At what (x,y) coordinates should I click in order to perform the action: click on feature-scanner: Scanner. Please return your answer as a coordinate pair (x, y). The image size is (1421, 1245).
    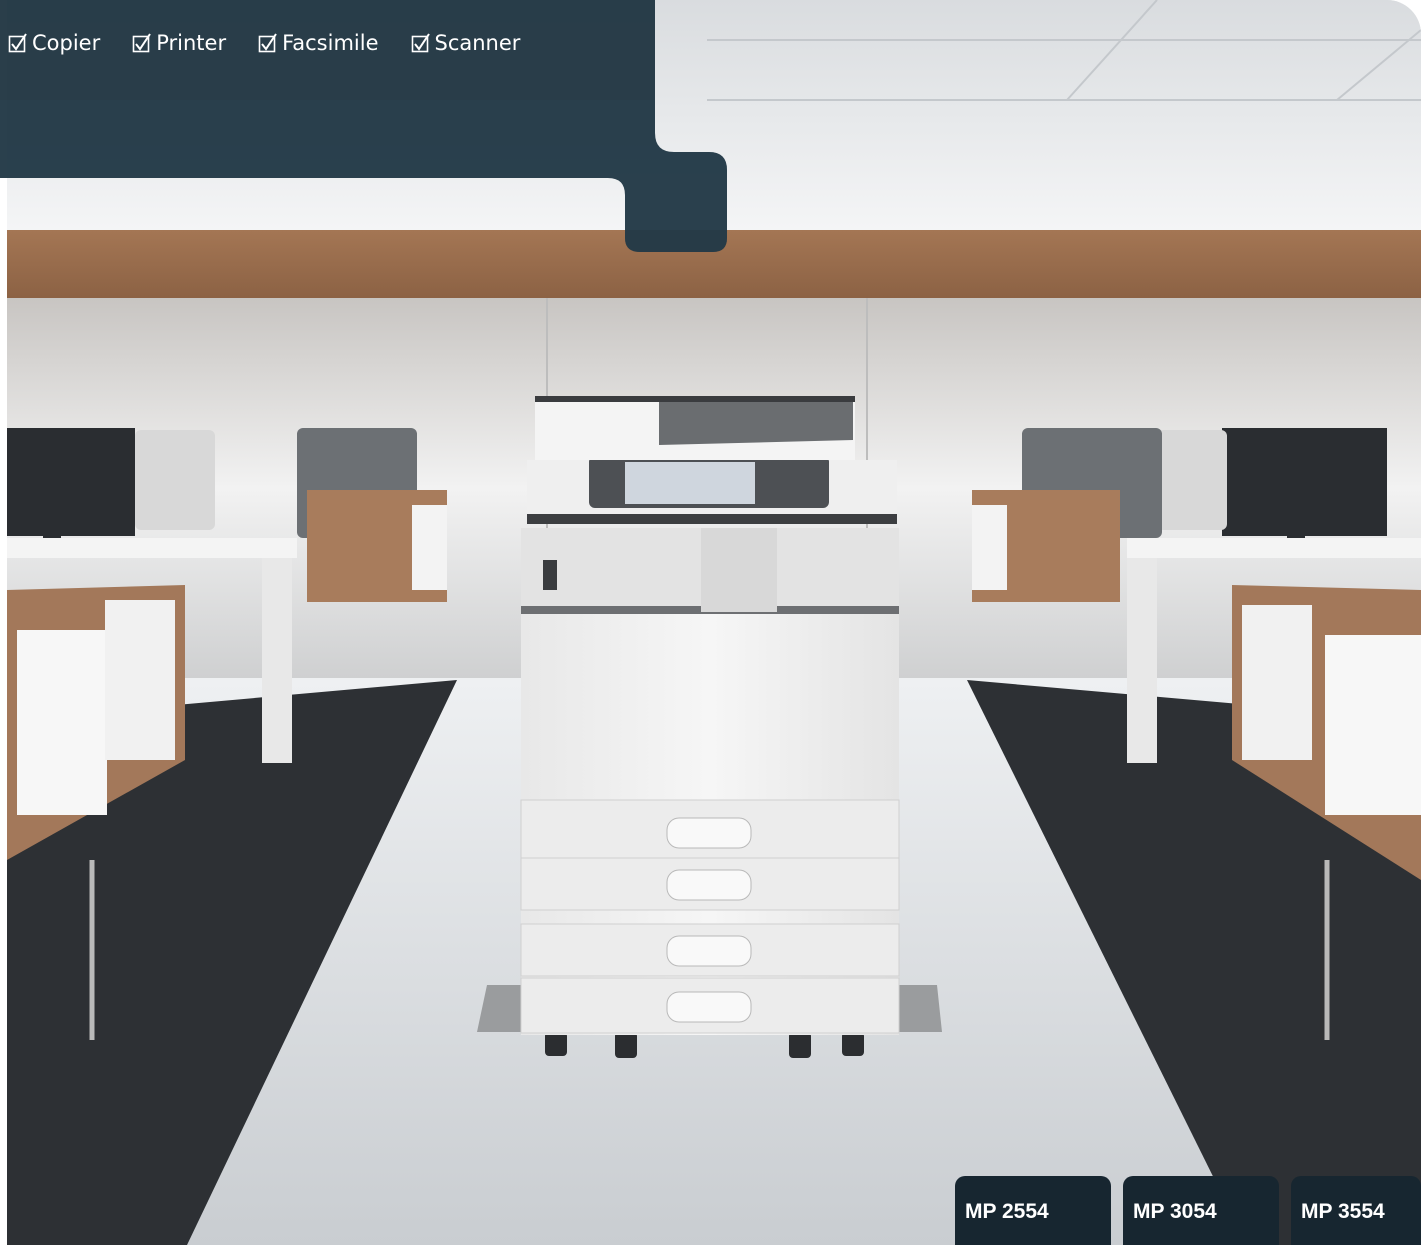
    Looking at the image, I should click on (466, 43).